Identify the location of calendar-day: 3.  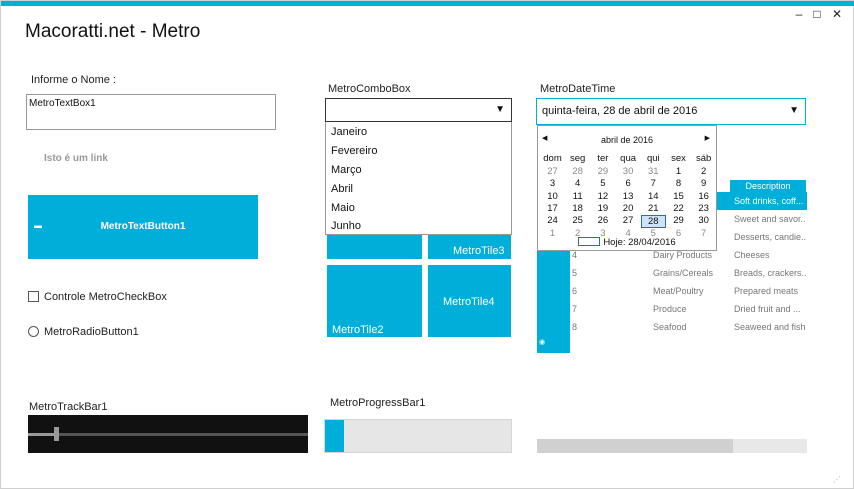
(552, 183).